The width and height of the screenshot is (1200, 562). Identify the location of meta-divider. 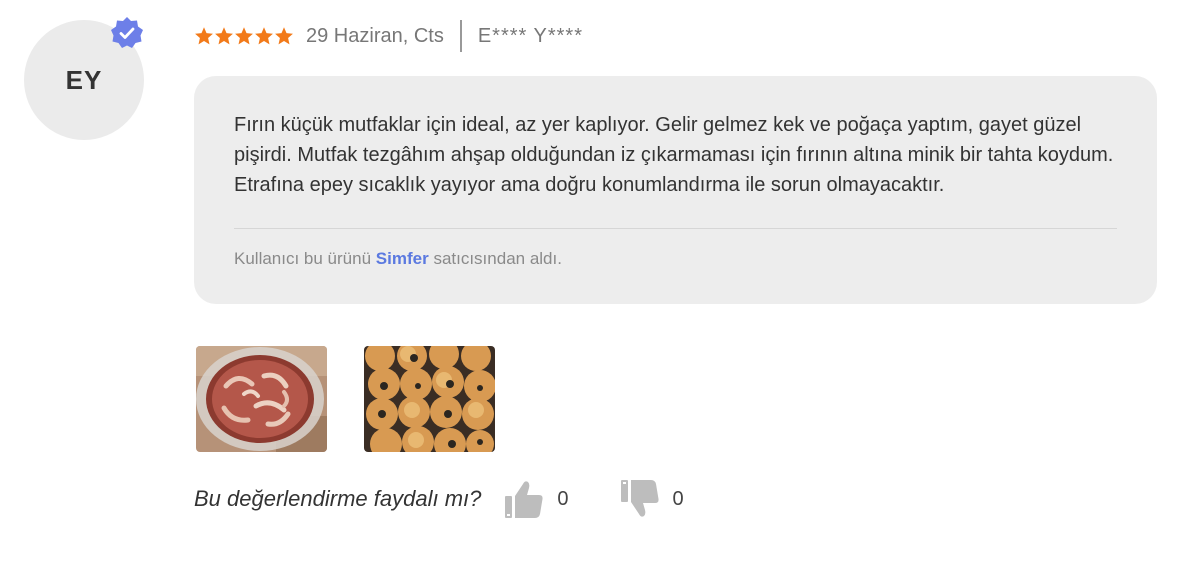
(460, 36).